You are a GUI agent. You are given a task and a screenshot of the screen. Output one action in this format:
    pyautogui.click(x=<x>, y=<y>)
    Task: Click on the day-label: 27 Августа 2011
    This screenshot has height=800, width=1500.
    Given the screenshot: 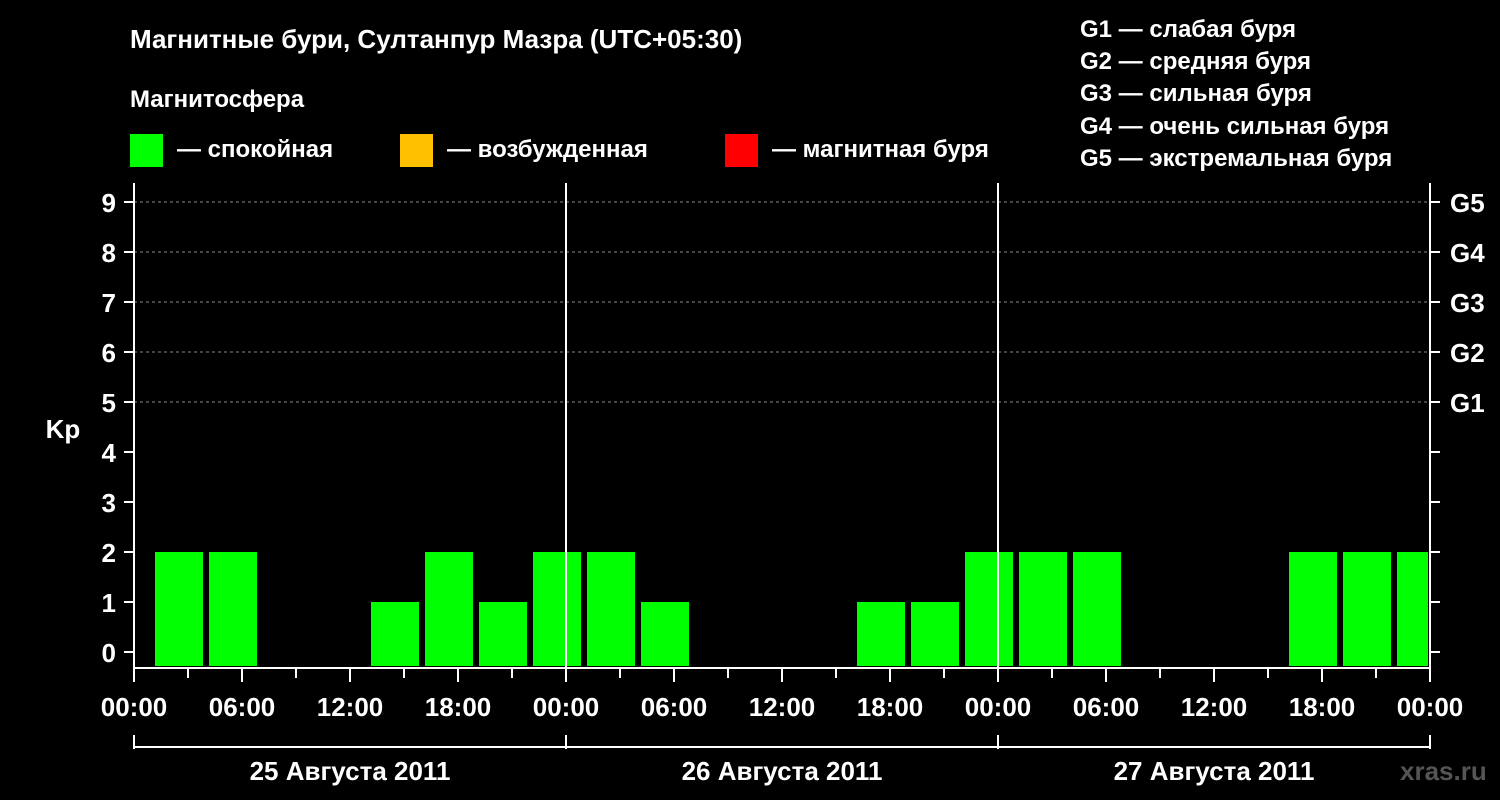 What is the action you would take?
    pyautogui.click(x=1214, y=771)
    